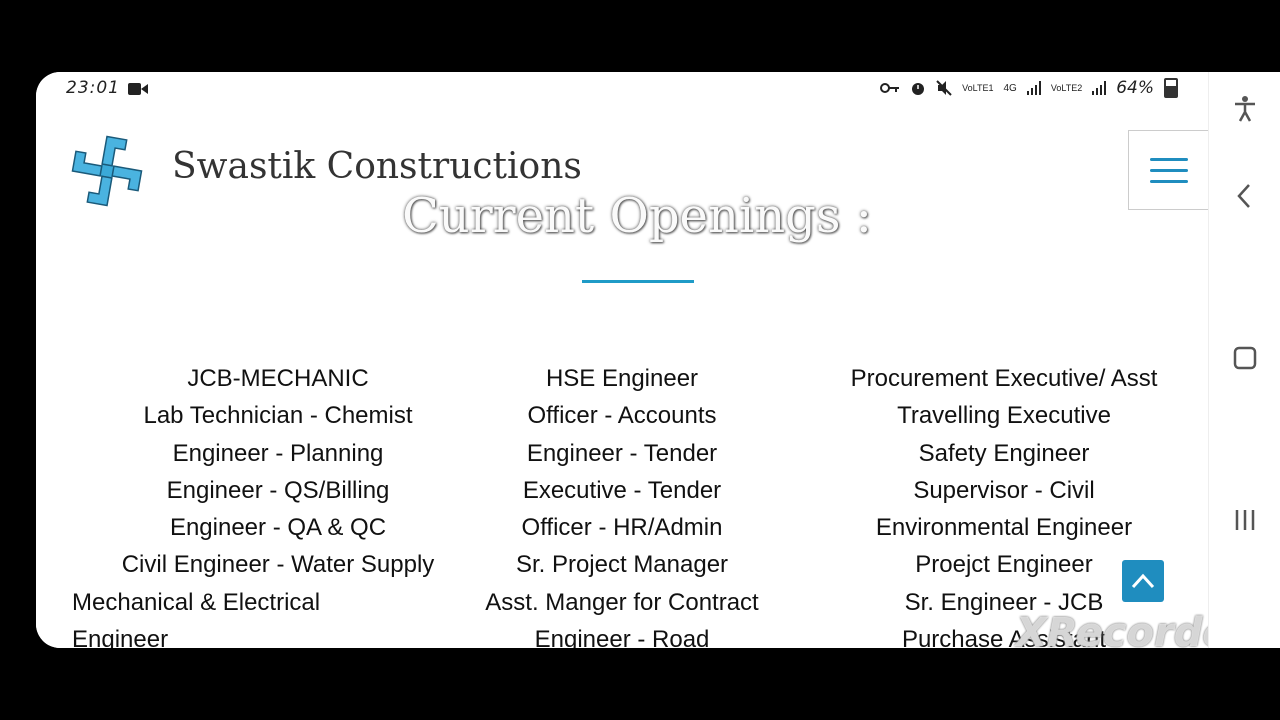 The width and height of the screenshot is (1280, 720). Describe the element at coordinates (1135, 88) in the screenshot. I see `battery-percent: 64%` at that location.